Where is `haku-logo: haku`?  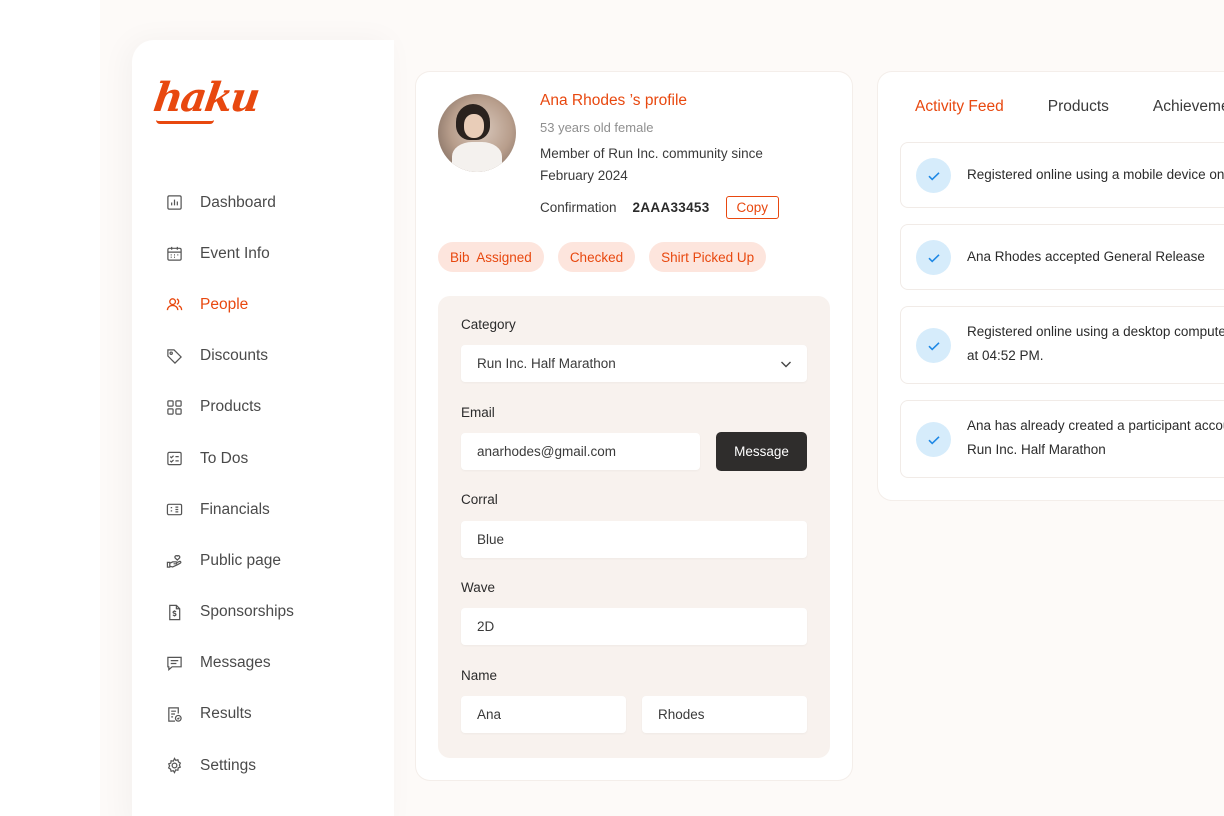 haku-logo: haku is located at coordinates (206, 97).